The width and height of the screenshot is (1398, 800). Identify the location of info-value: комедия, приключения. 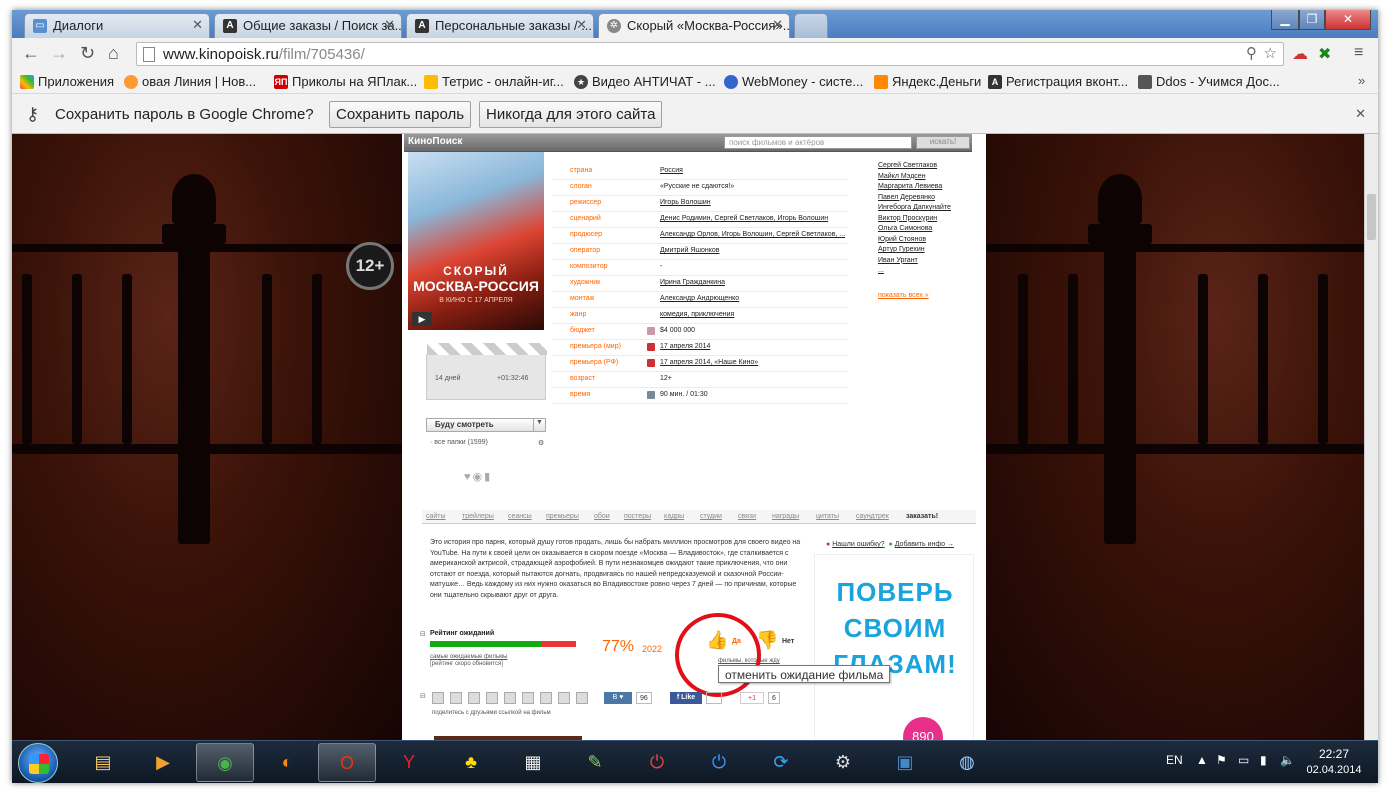
(697, 314).